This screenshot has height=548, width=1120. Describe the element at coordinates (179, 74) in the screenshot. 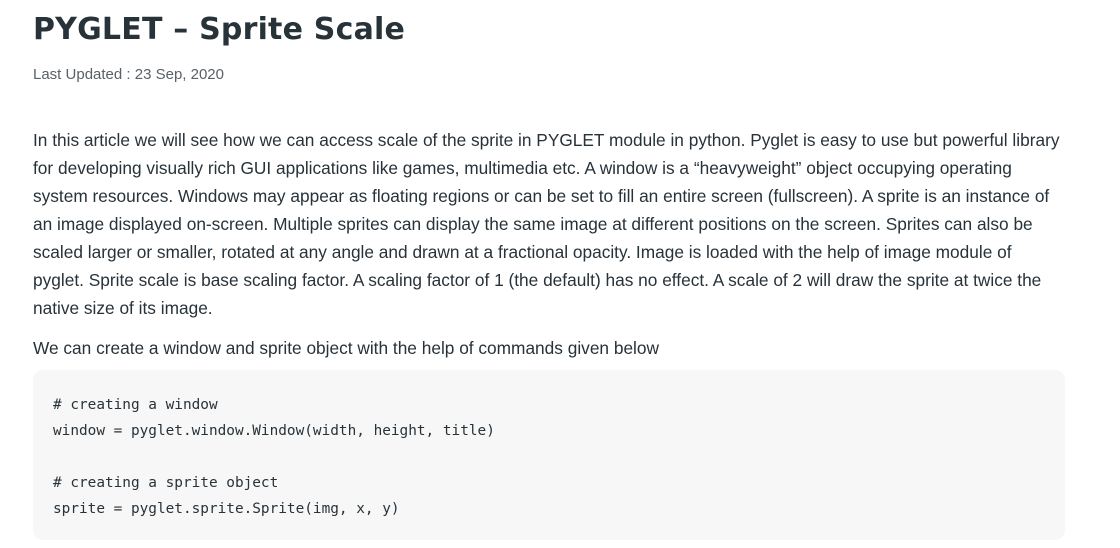

I see `last-updated-date: 23 Sep, 2020` at that location.